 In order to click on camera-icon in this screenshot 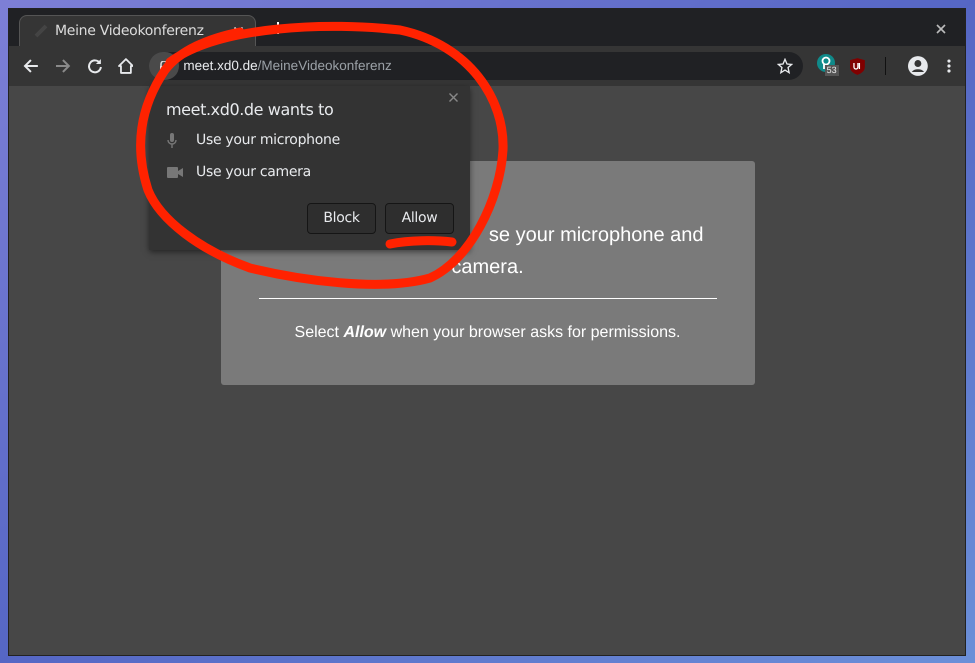, I will do `click(175, 172)`.